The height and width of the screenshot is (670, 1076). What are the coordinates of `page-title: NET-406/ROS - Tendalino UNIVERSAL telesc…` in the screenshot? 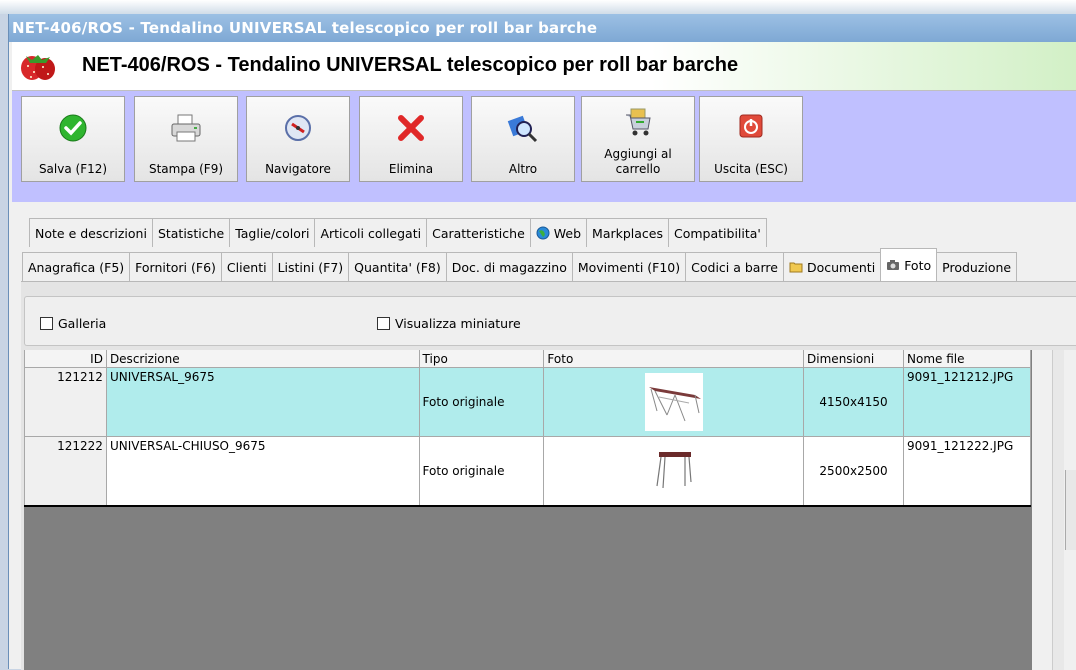 It's located at (410, 65).